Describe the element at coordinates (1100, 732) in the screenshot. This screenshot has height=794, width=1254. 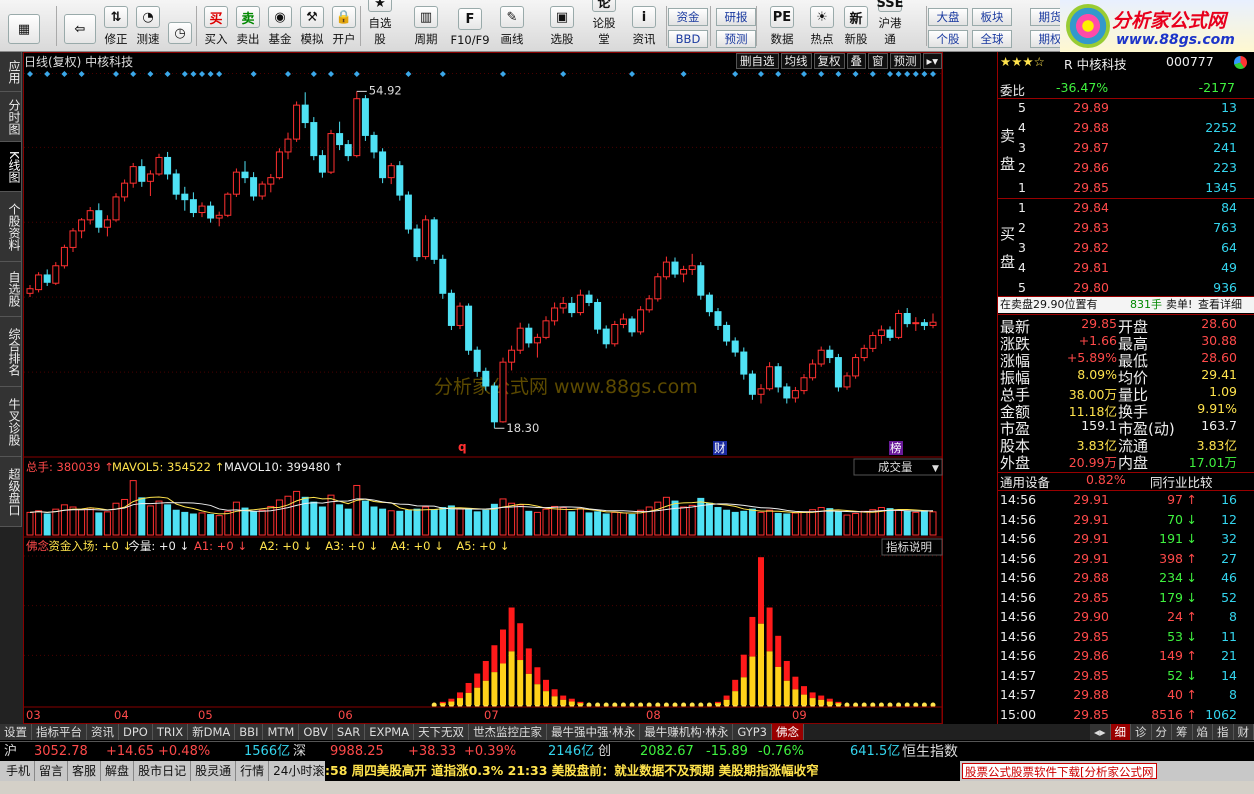
I see `tab-scroll-icon: ◂▸` at that location.